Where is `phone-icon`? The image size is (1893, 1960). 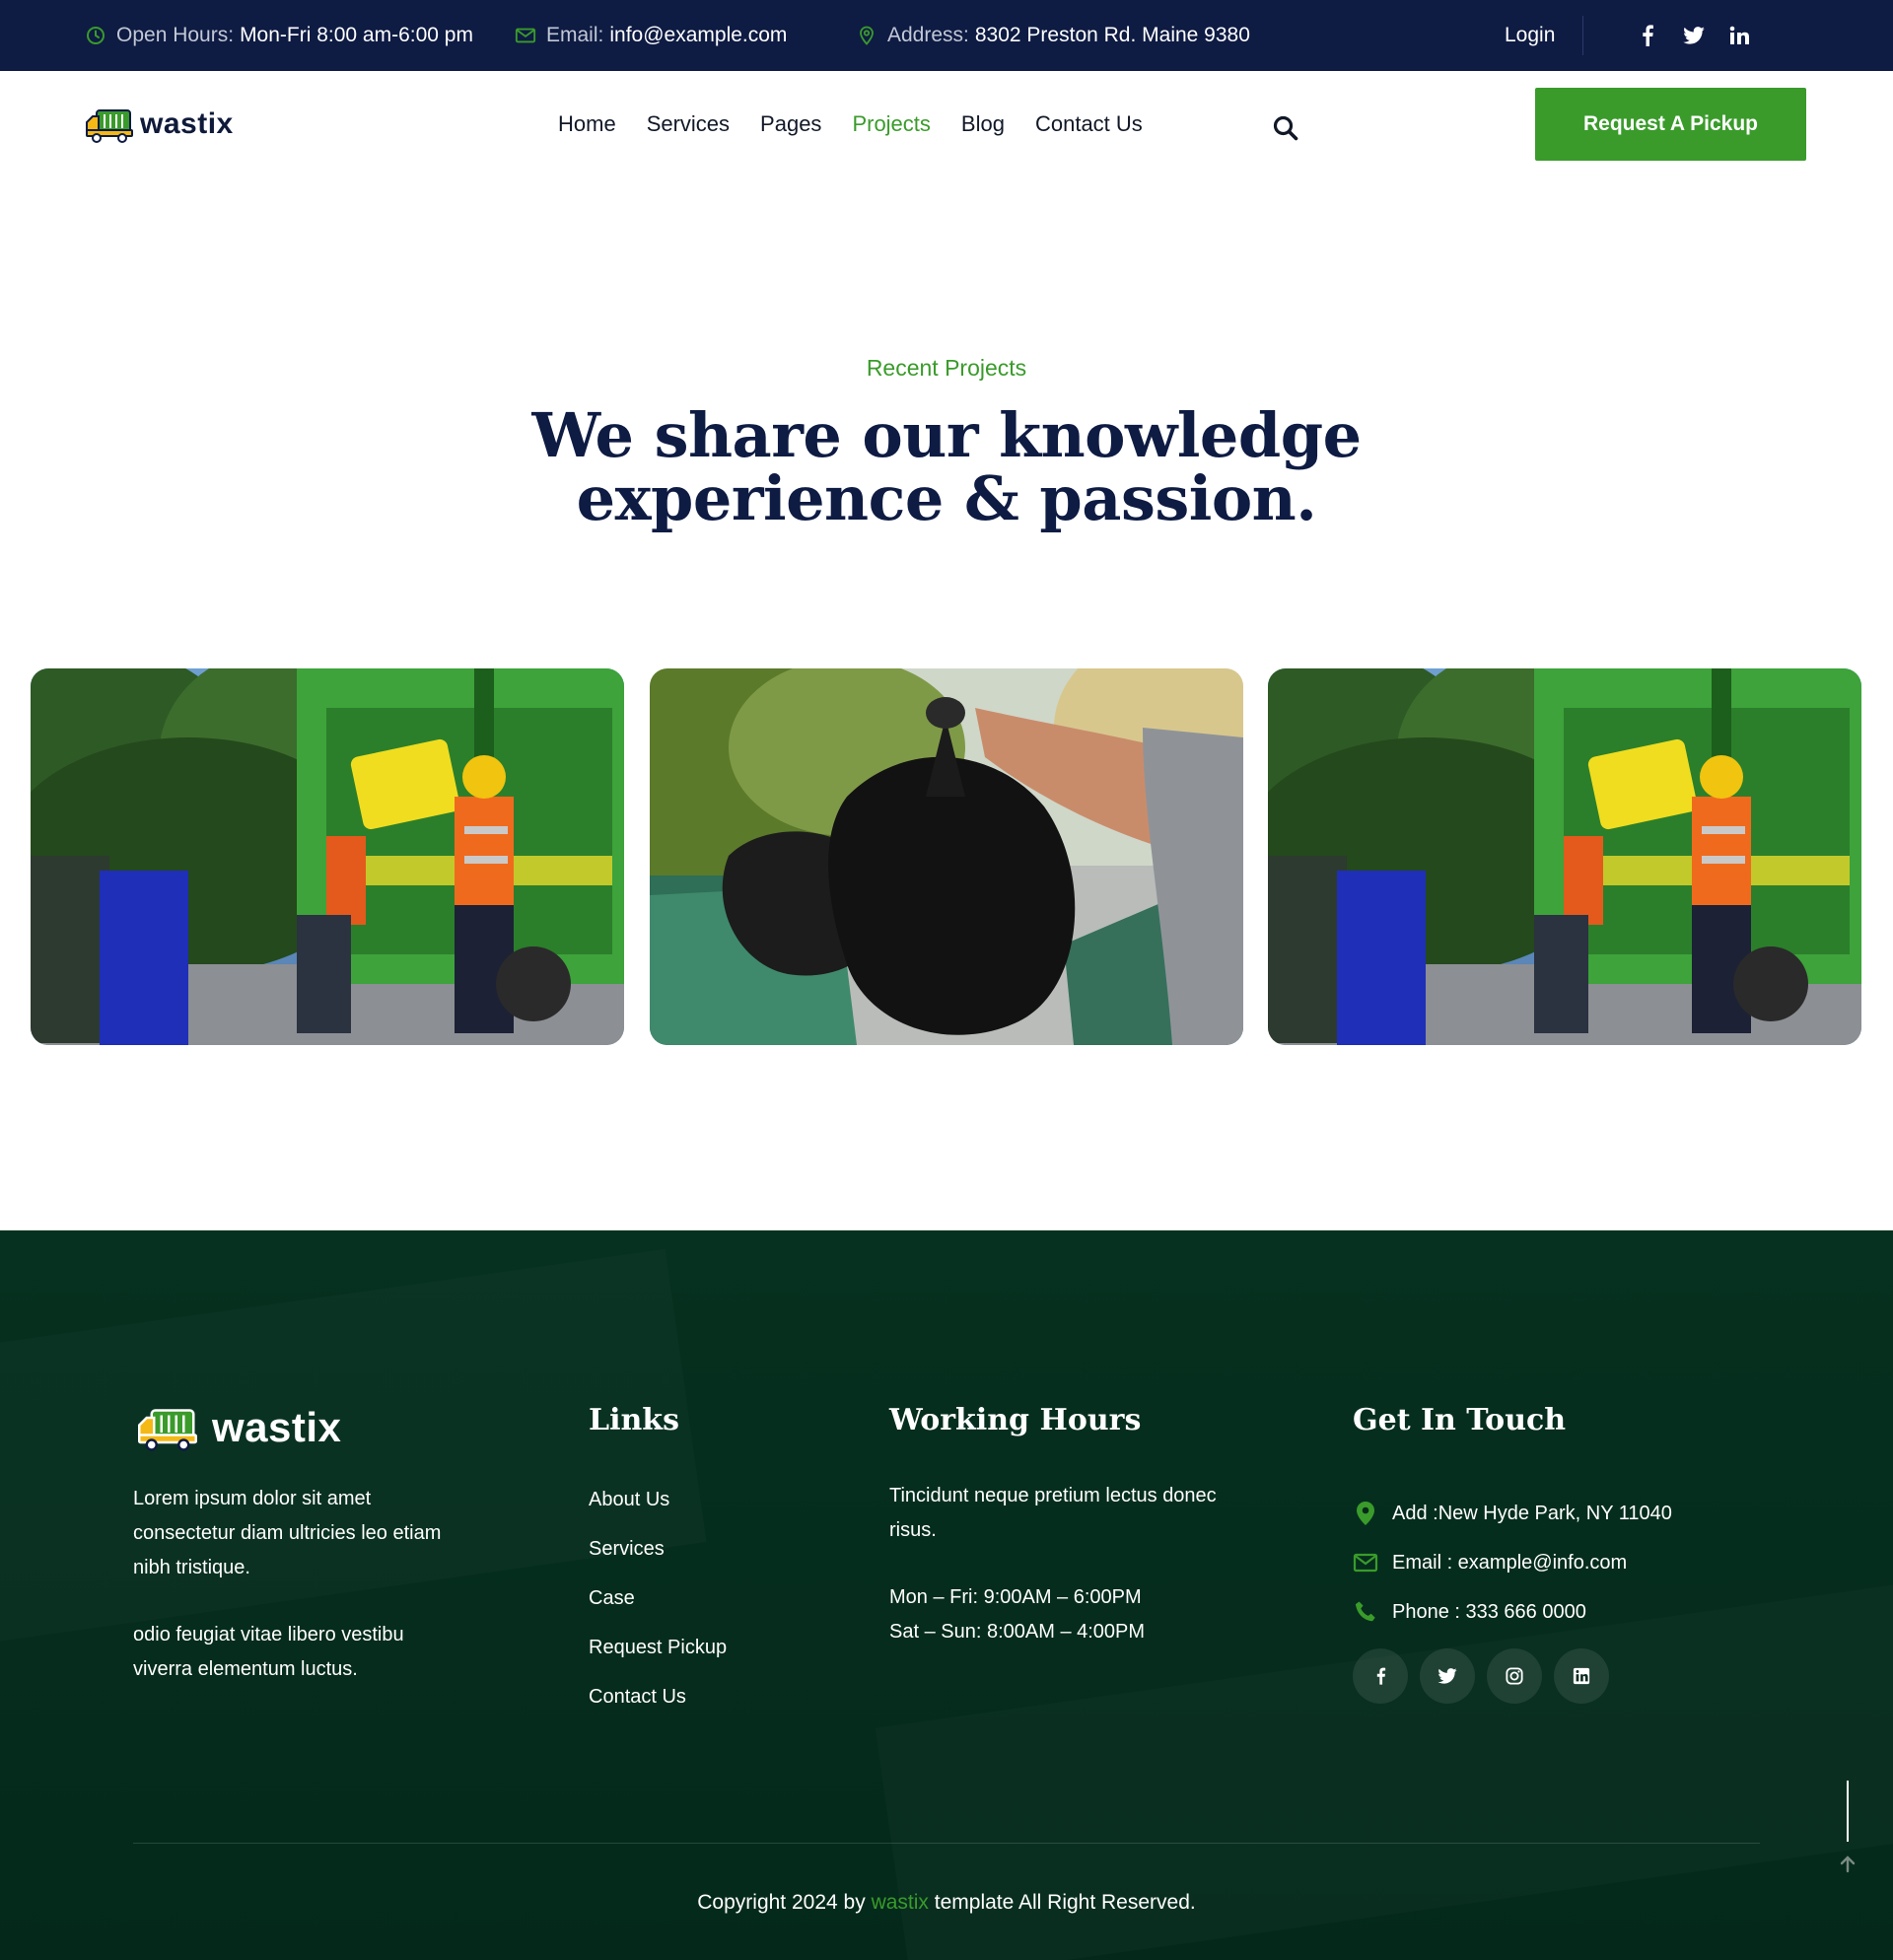 phone-icon is located at coordinates (1365, 1612).